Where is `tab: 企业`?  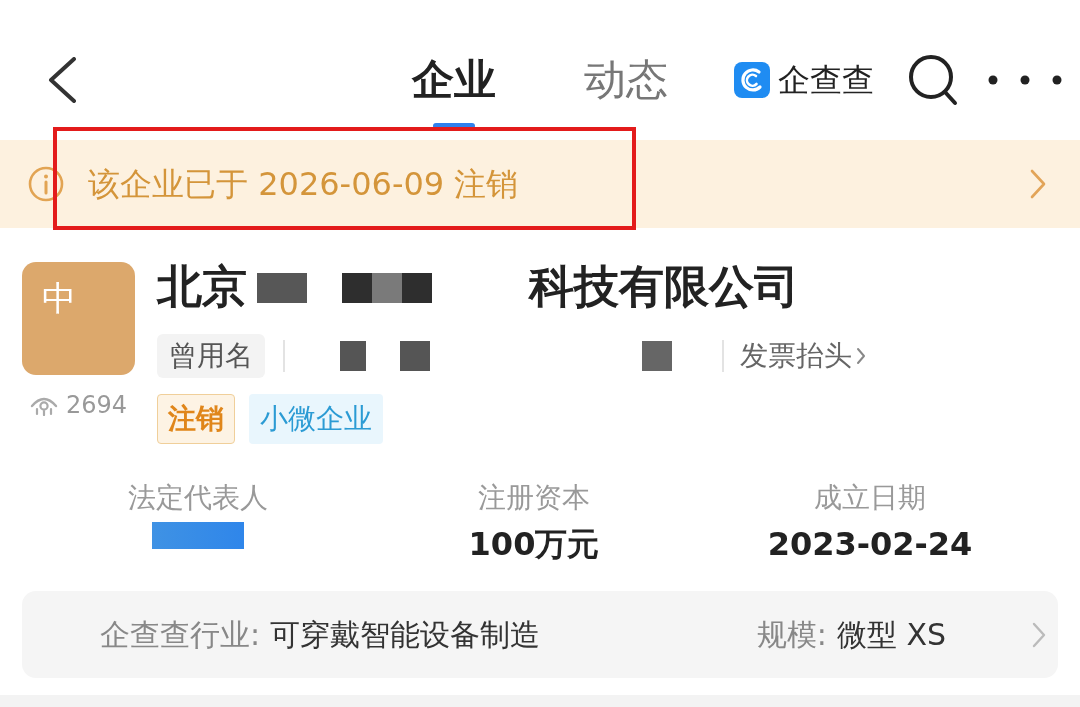
tab: 企业 is located at coordinates (454, 80).